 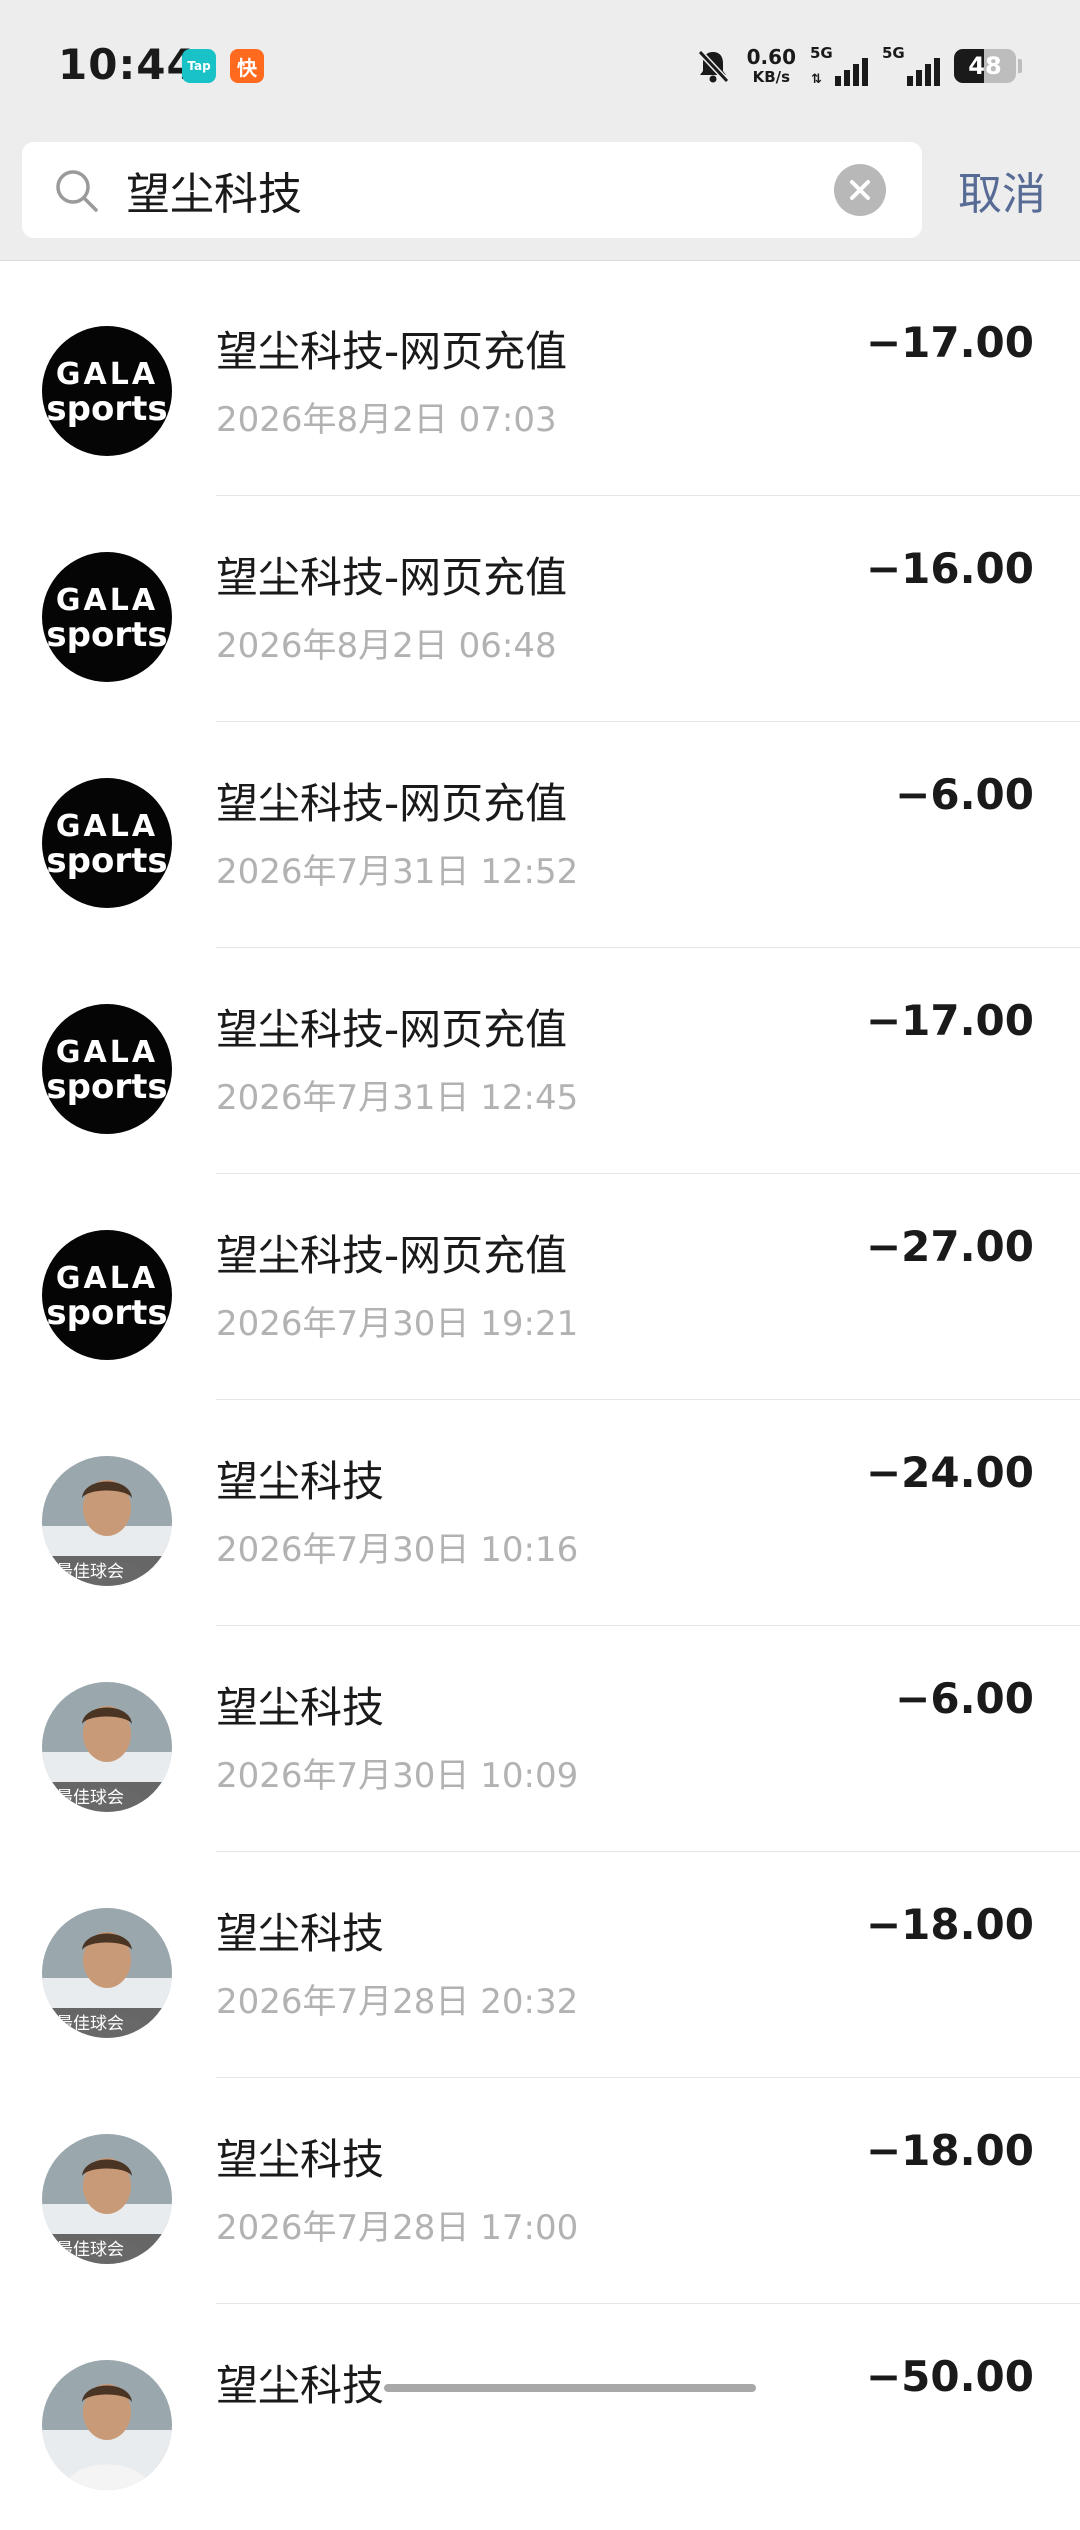 I want to click on cancel-button: 取消, so click(x=1002, y=190).